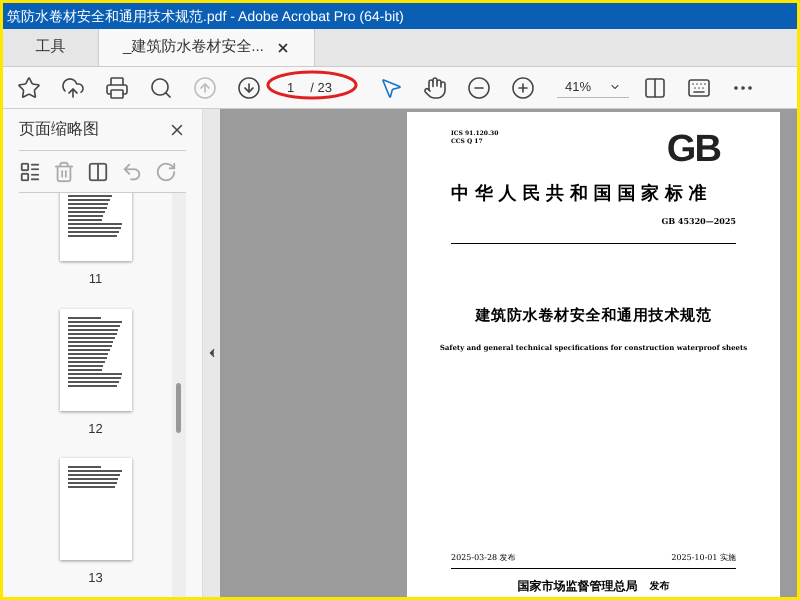 This screenshot has width=800, height=600. I want to click on tab-label: 工具, so click(51, 47).